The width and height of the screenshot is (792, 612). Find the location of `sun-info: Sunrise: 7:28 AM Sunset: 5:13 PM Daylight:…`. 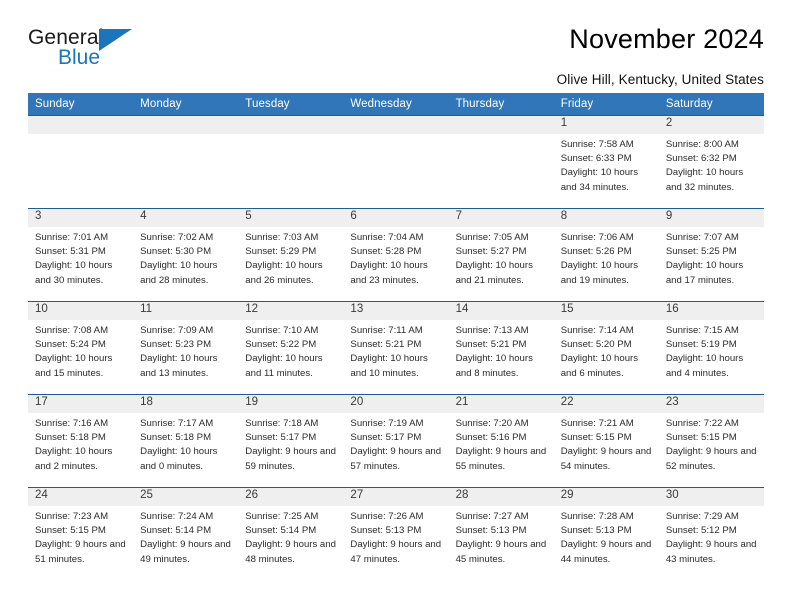

sun-info: Sunrise: 7:28 AM Sunset: 5:13 PM Daylight:… is located at coordinates (606, 536).